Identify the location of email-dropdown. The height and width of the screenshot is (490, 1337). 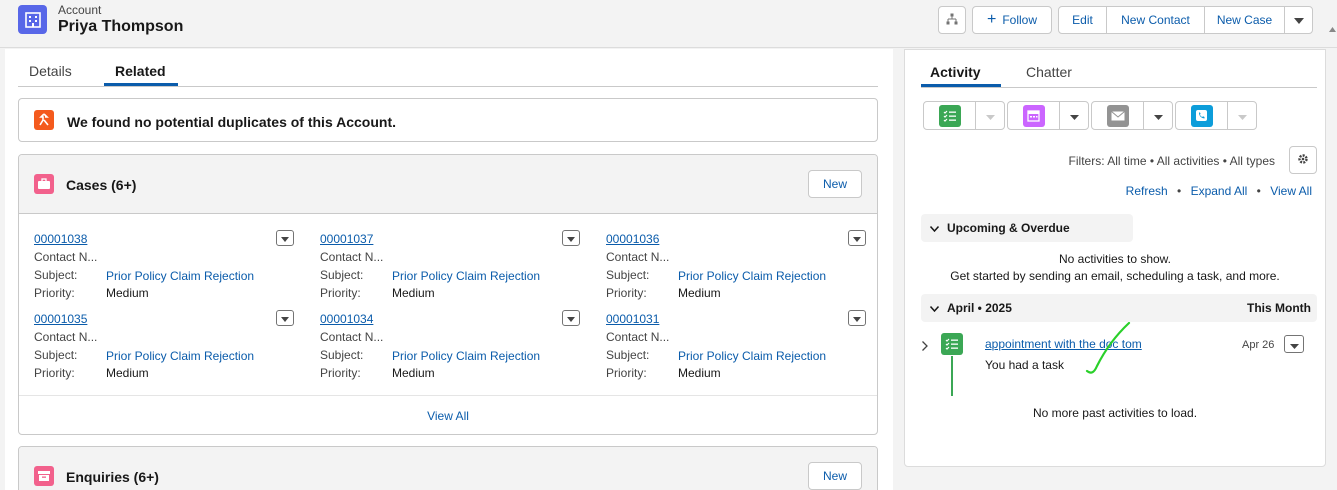
(1158, 115).